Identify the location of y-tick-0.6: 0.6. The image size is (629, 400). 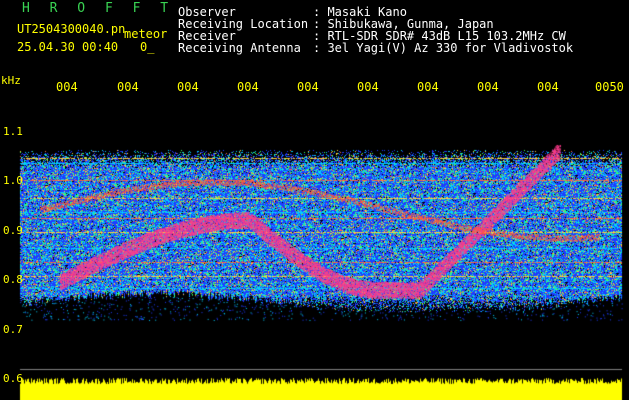
(13, 378).